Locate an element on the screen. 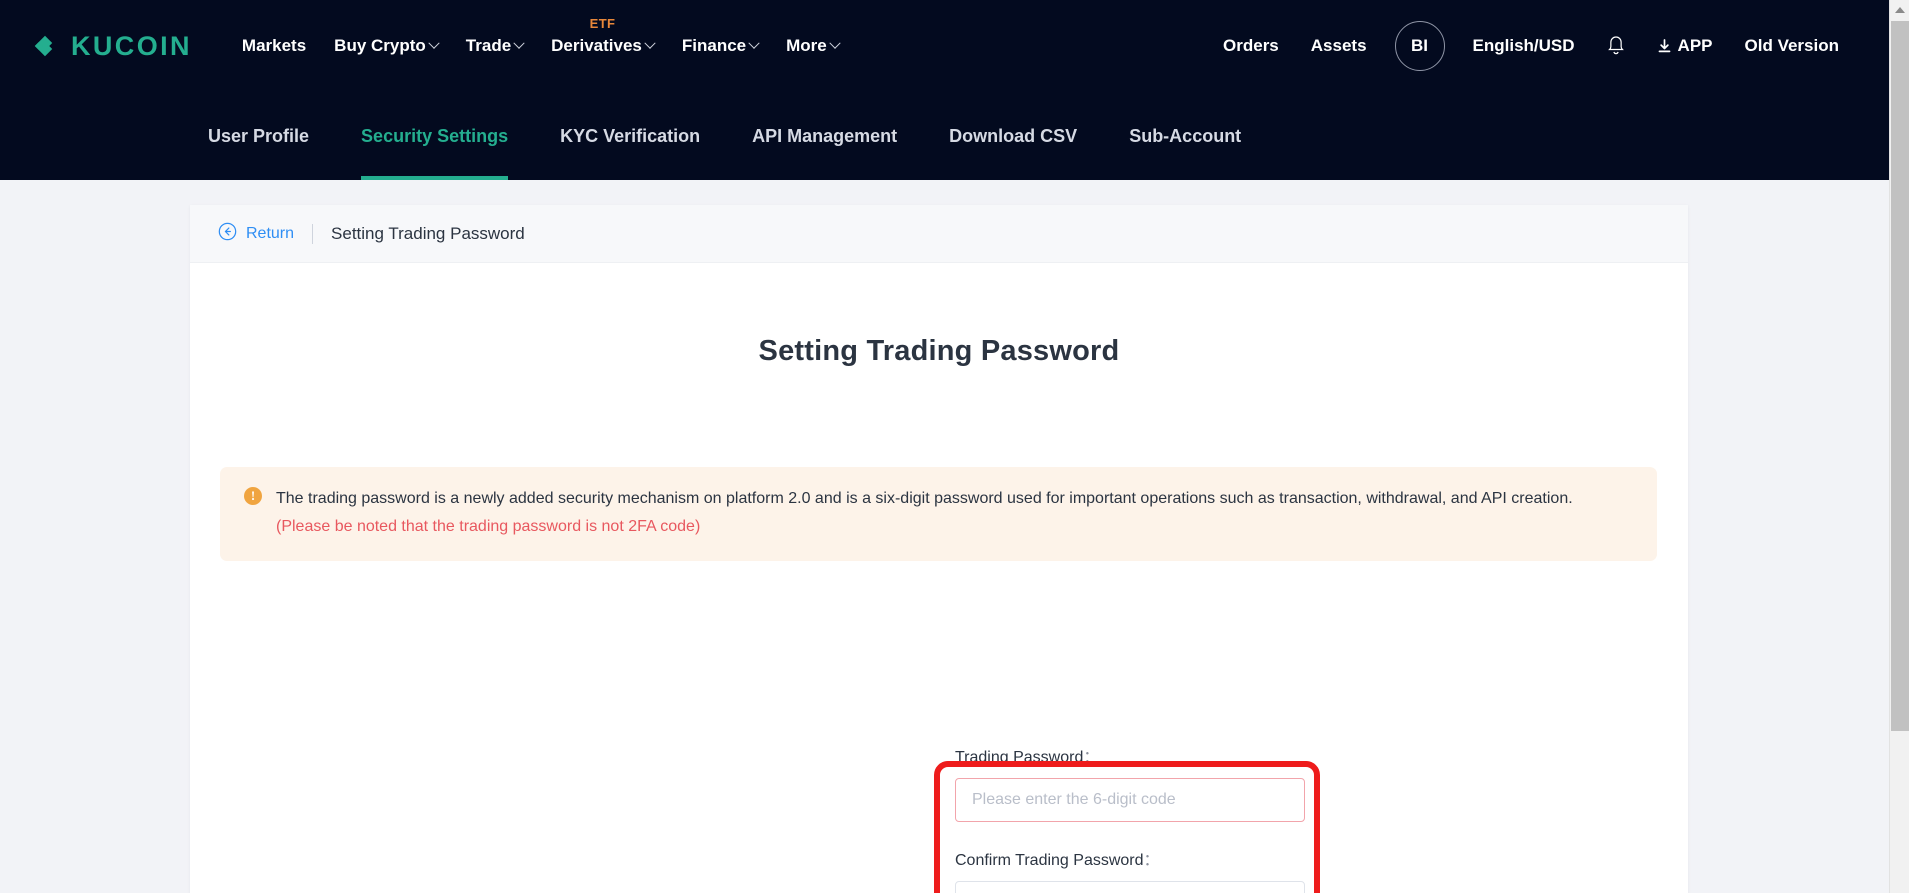 Image resolution: width=1909 pixels, height=893 pixels. scroll-up-button is located at coordinates (1899, 10).